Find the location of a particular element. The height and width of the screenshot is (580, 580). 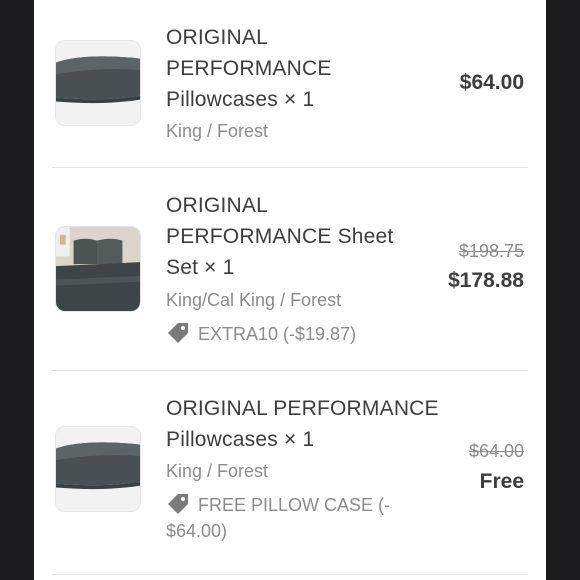

background-left is located at coordinates (17, 290).